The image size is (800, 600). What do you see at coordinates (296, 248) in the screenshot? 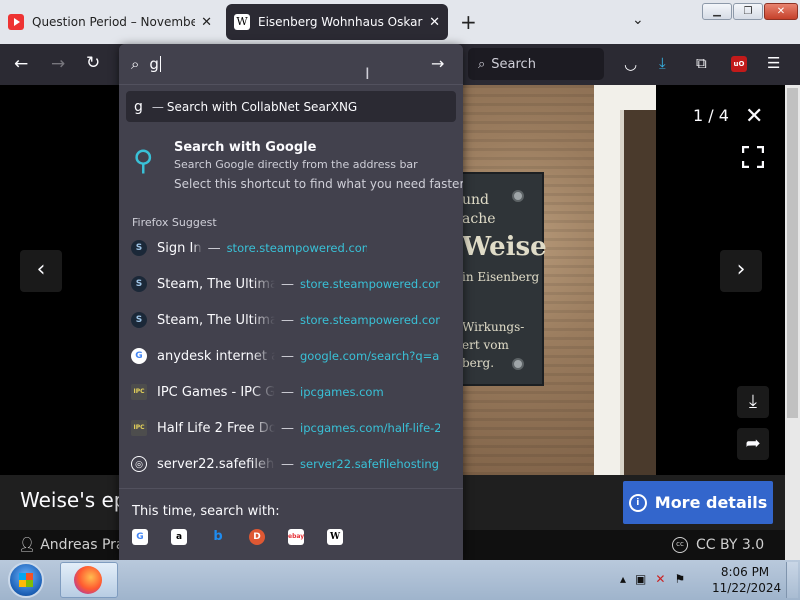
I see `suggestion-url: store.steampowered.com/login/?redir=ap` at bounding box center [296, 248].